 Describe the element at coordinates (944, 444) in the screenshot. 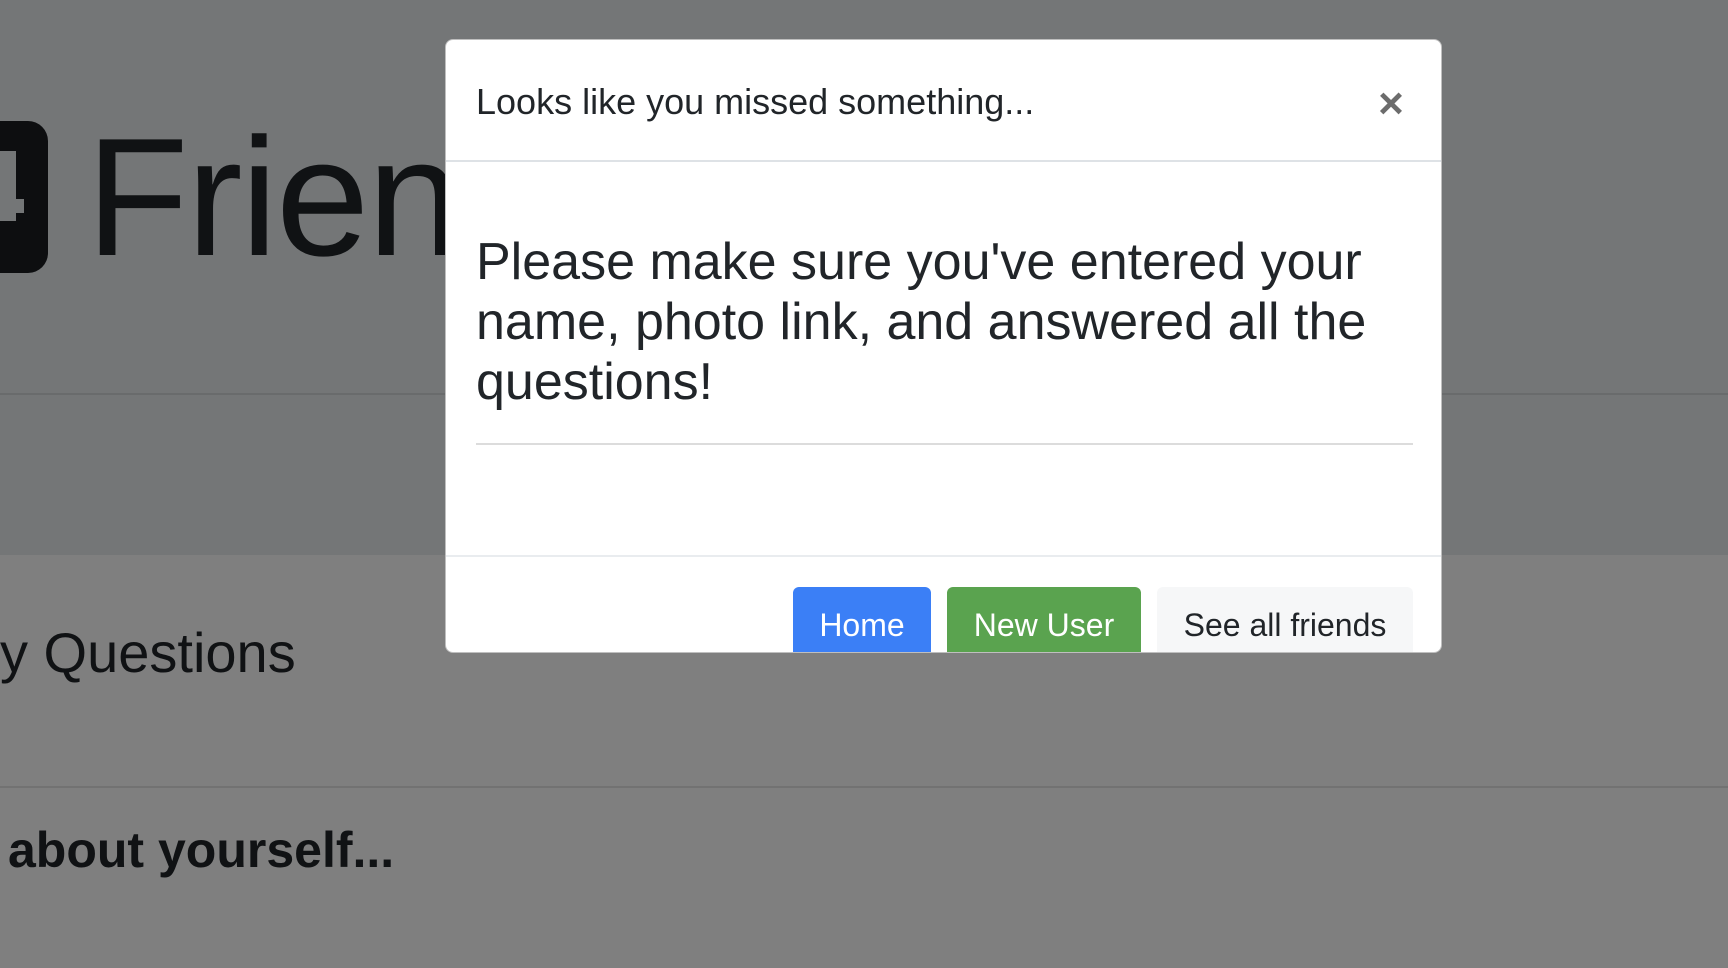

I see `modal-body-divider` at that location.